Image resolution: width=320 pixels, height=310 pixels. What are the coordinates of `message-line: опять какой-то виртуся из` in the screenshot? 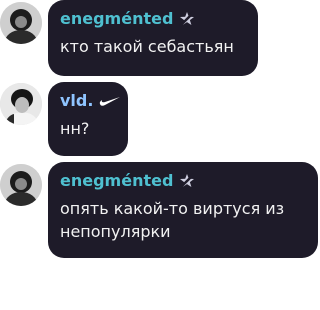 It's located at (172, 208).